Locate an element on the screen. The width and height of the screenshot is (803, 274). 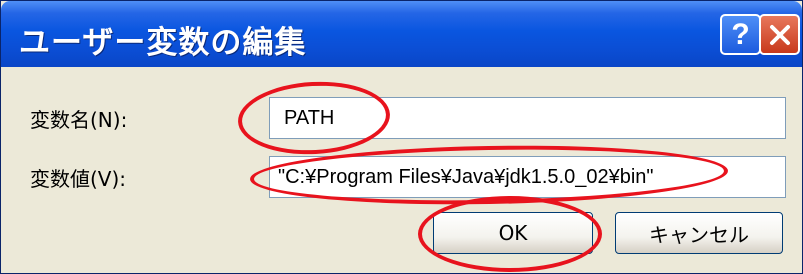
help-button: ? is located at coordinates (740, 34).